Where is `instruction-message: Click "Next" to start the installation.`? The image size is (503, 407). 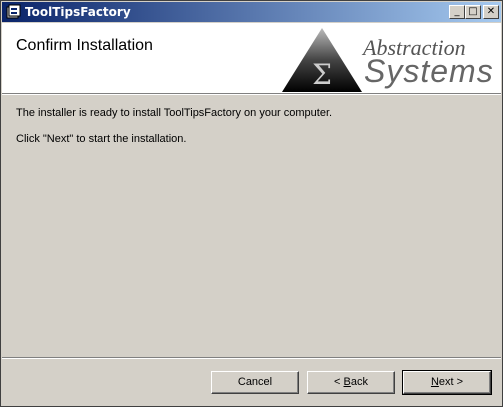
instruction-message: Click "Next" to start the installation. is located at coordinates (101, 139).